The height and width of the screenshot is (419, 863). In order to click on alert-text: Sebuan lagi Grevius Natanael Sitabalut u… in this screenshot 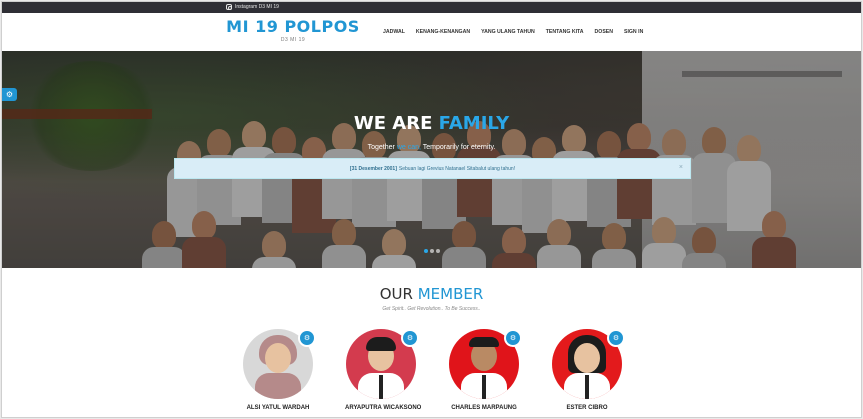, I will do `click(457, 168)`.